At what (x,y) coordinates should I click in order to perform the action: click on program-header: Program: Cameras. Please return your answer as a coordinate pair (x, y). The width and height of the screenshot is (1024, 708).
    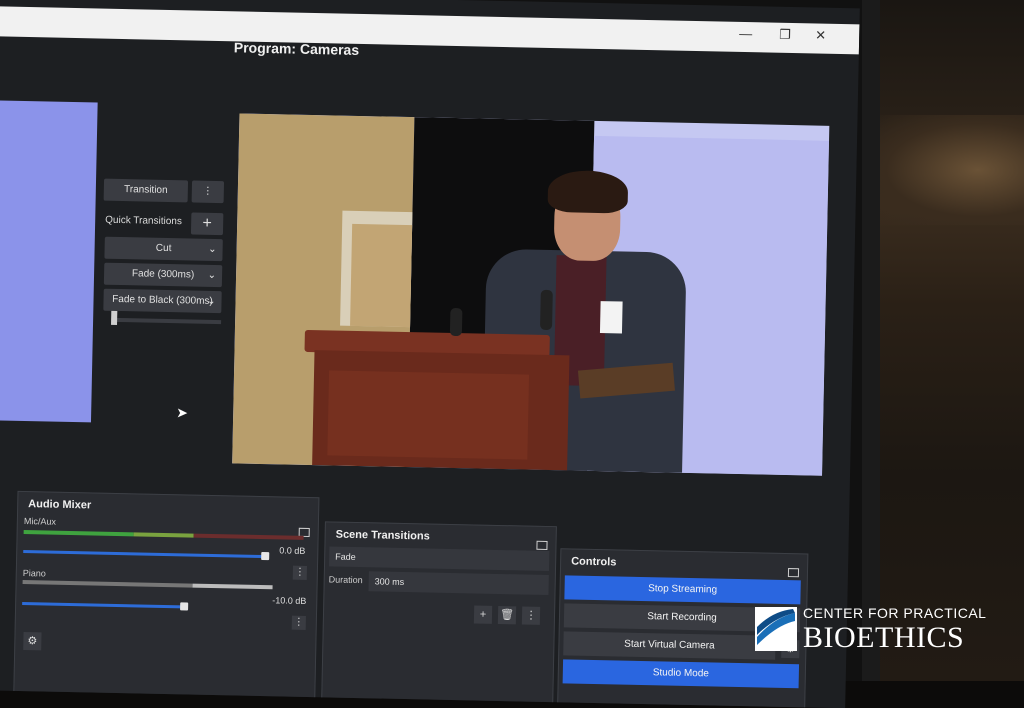
    Looking at the image, I should click on (296, 48).